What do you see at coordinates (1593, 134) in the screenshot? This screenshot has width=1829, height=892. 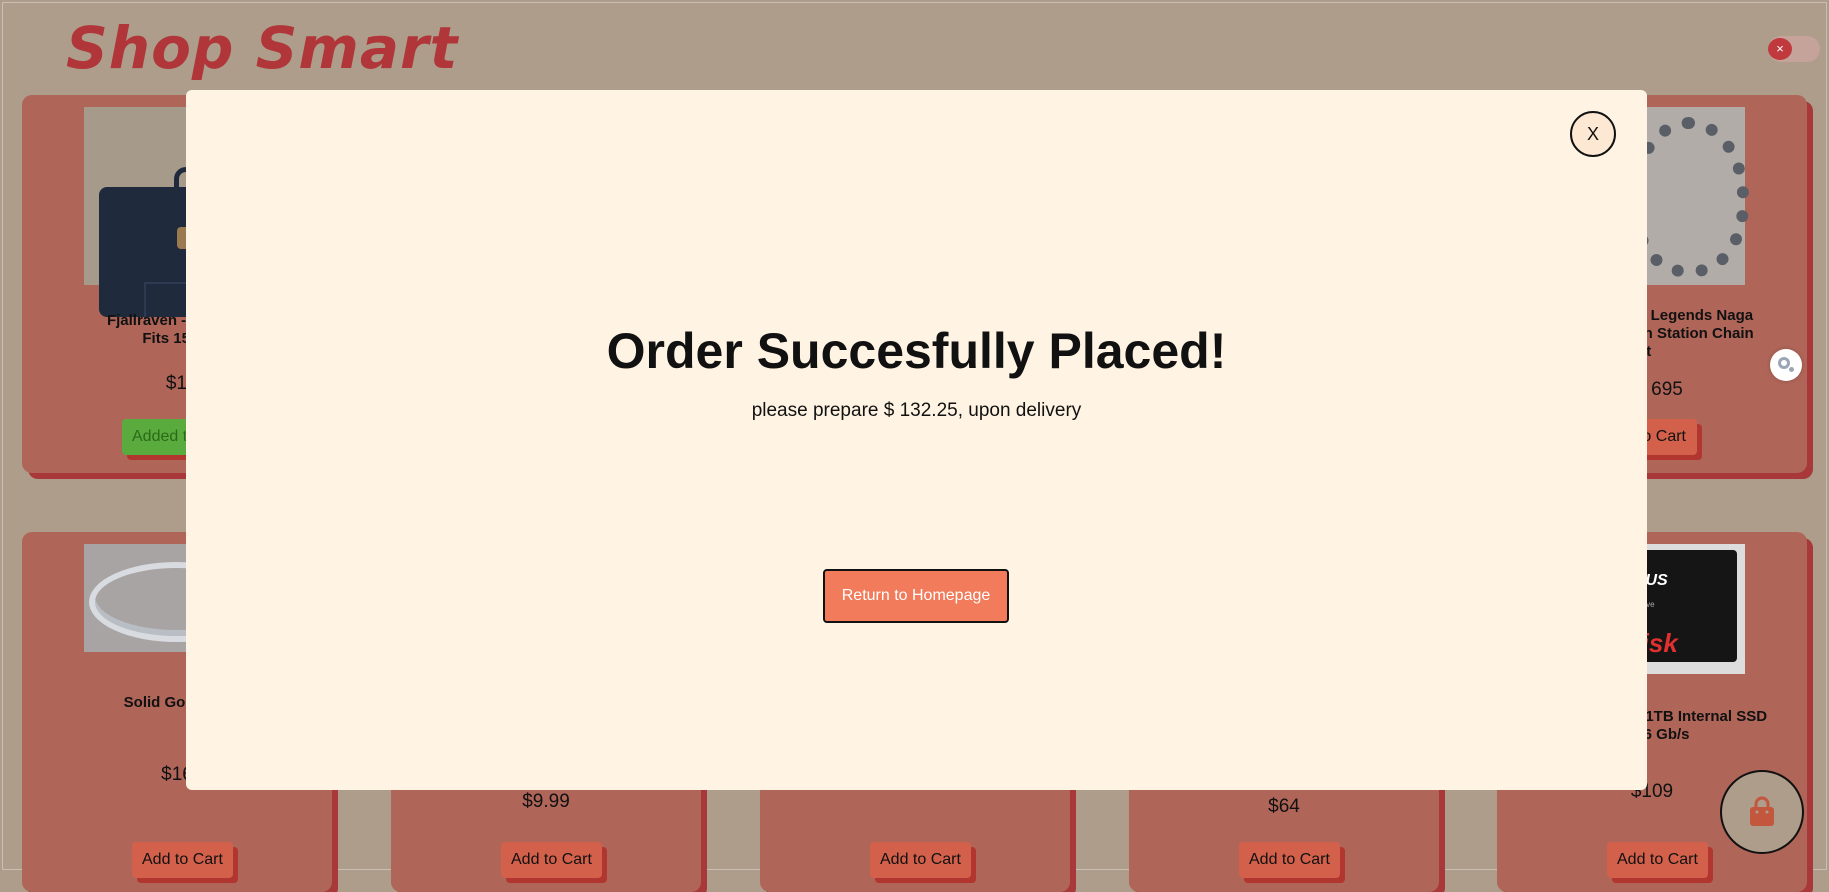 I see `close-modal-button: X` at bounding box center [1593, 134].